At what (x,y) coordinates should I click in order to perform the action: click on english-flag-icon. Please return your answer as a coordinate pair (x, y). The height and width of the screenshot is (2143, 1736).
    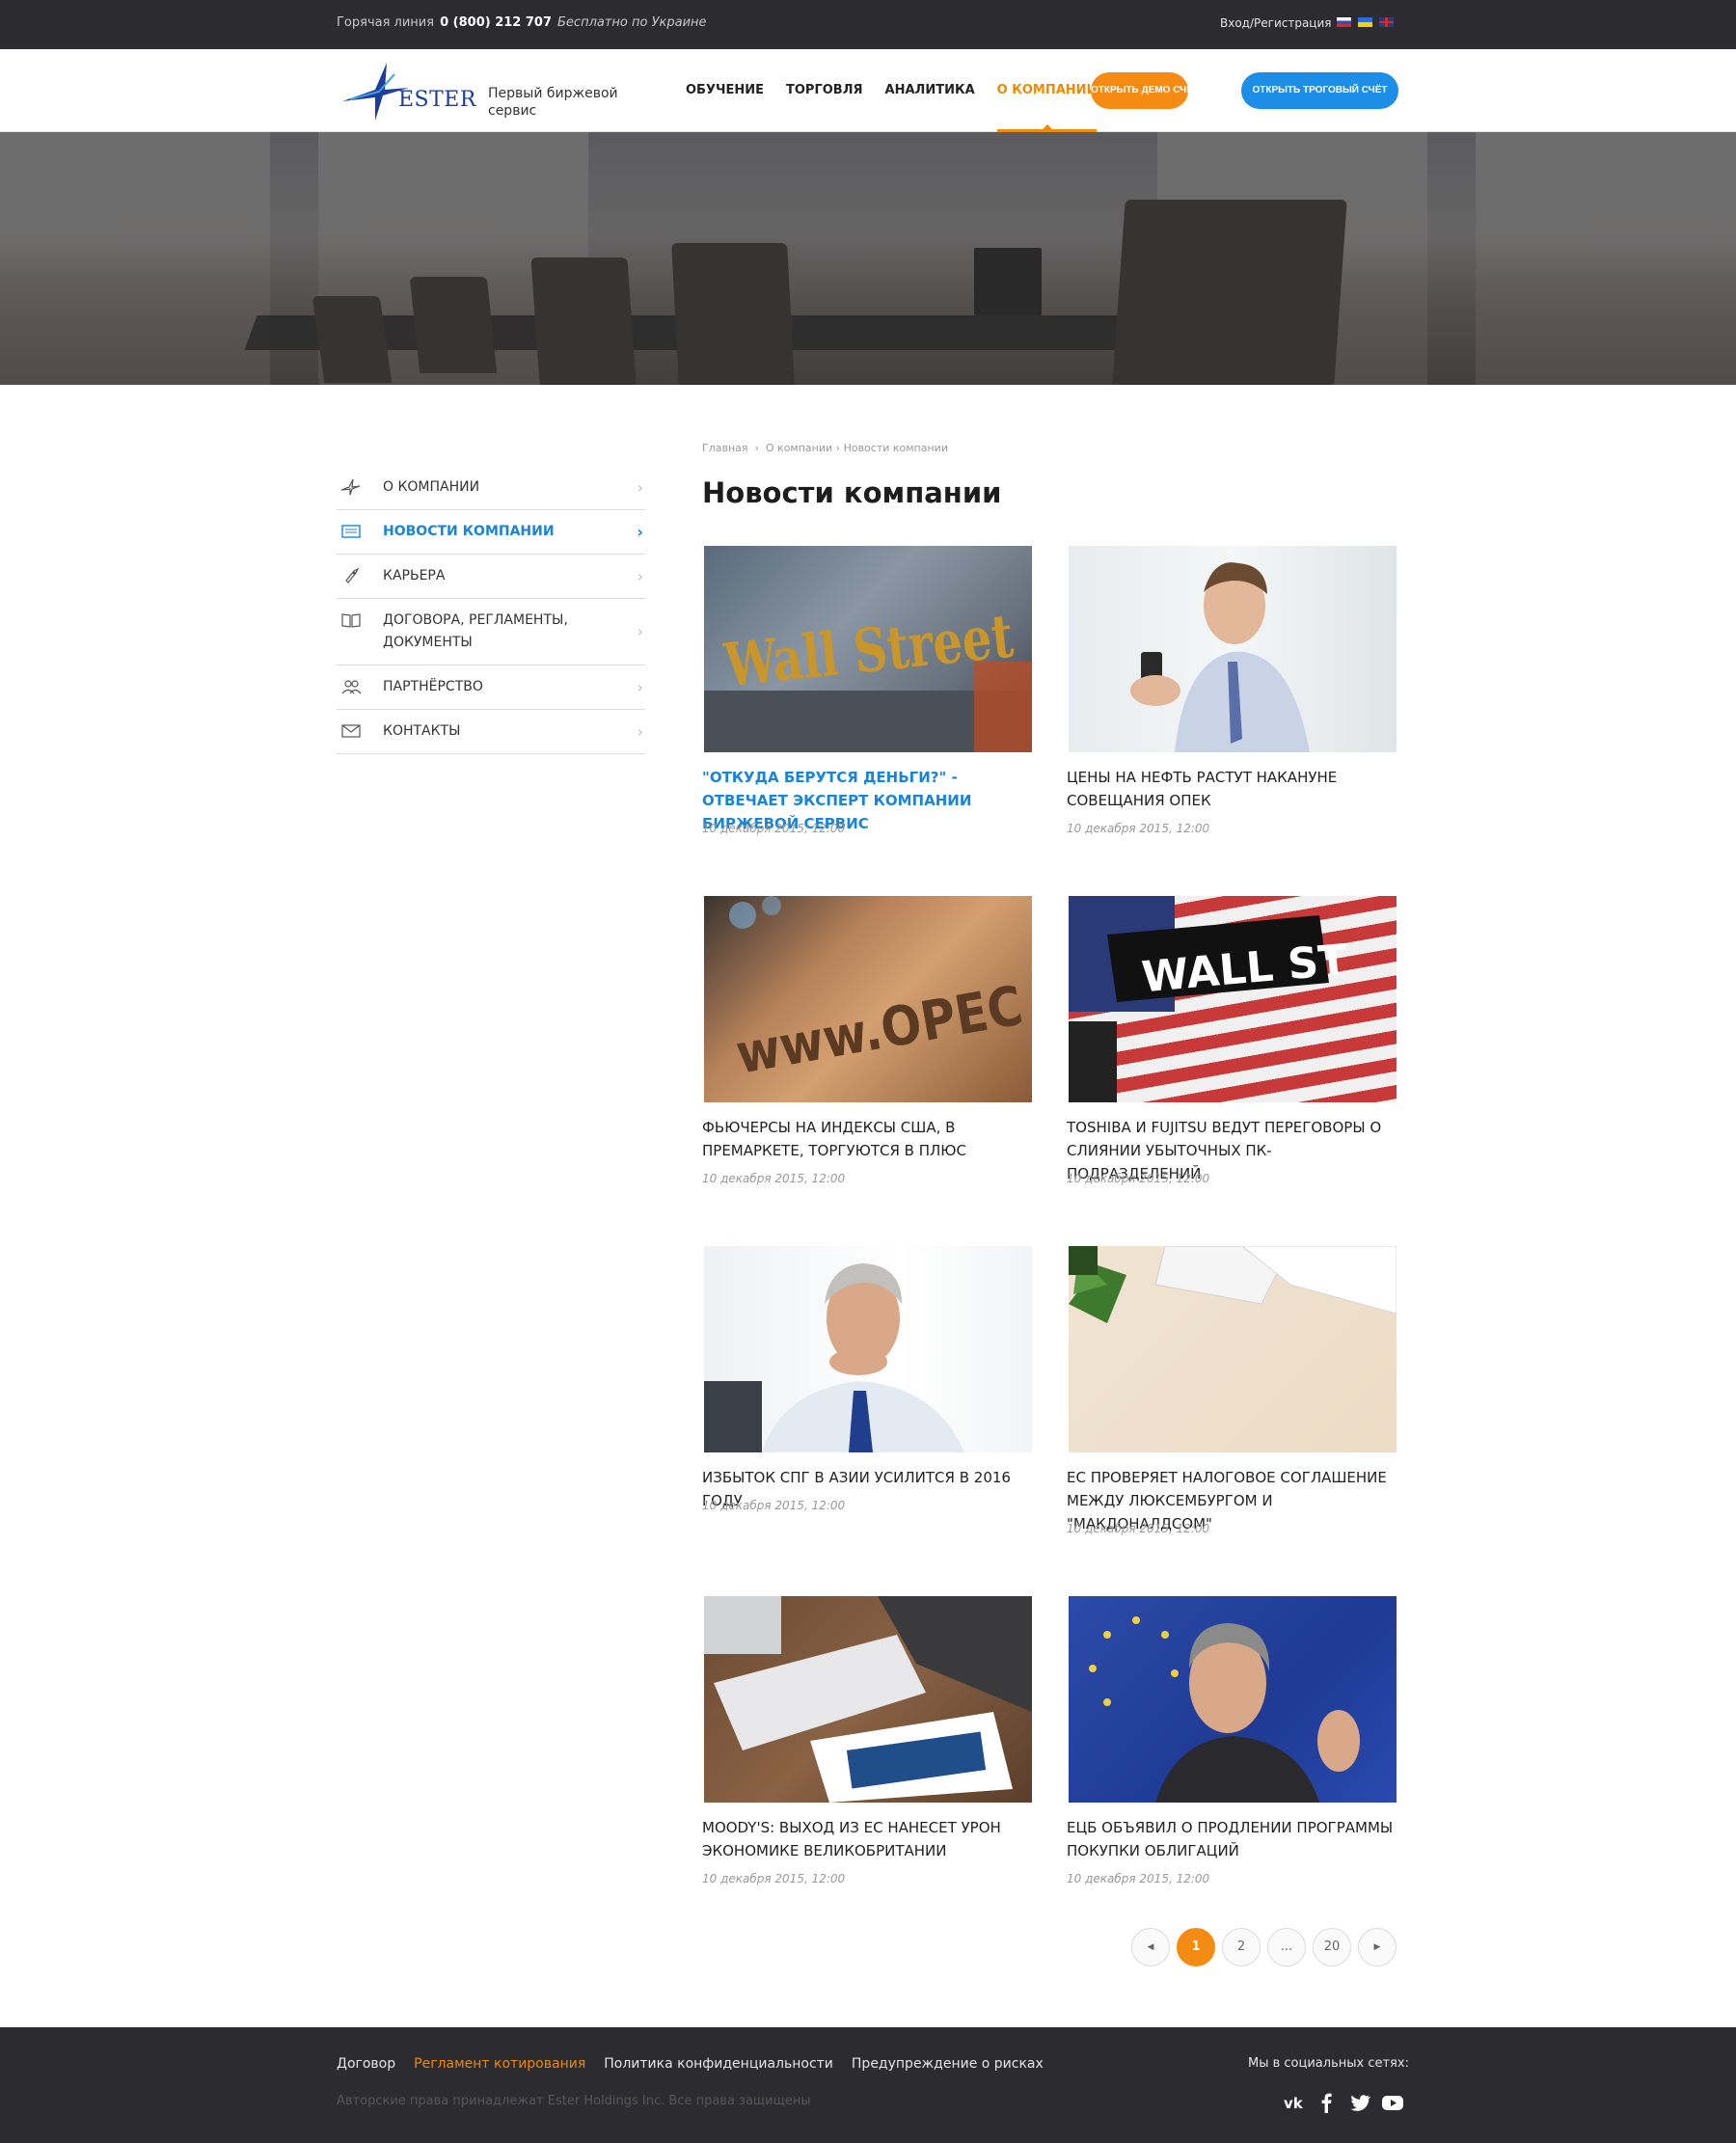
    Looking at the image, I should click on (1386, 22).